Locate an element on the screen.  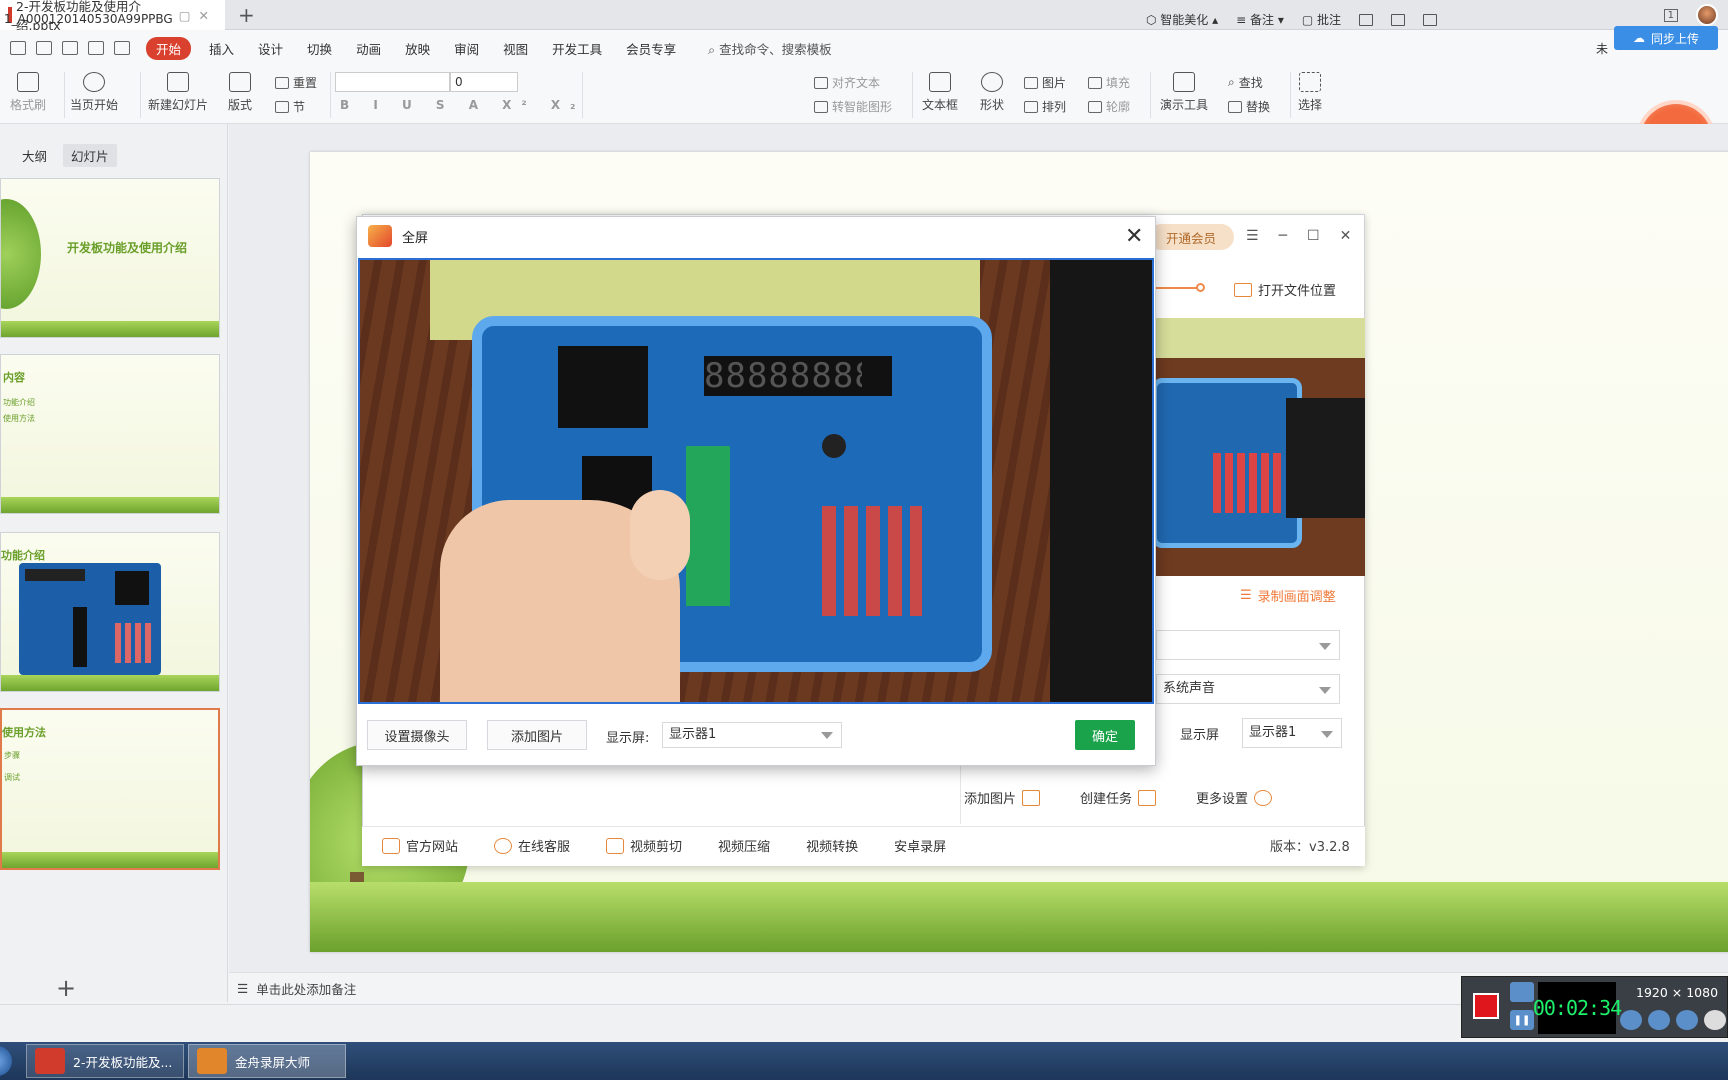
align-text-button: 对齐文本 is located at coordinates (847, 82).